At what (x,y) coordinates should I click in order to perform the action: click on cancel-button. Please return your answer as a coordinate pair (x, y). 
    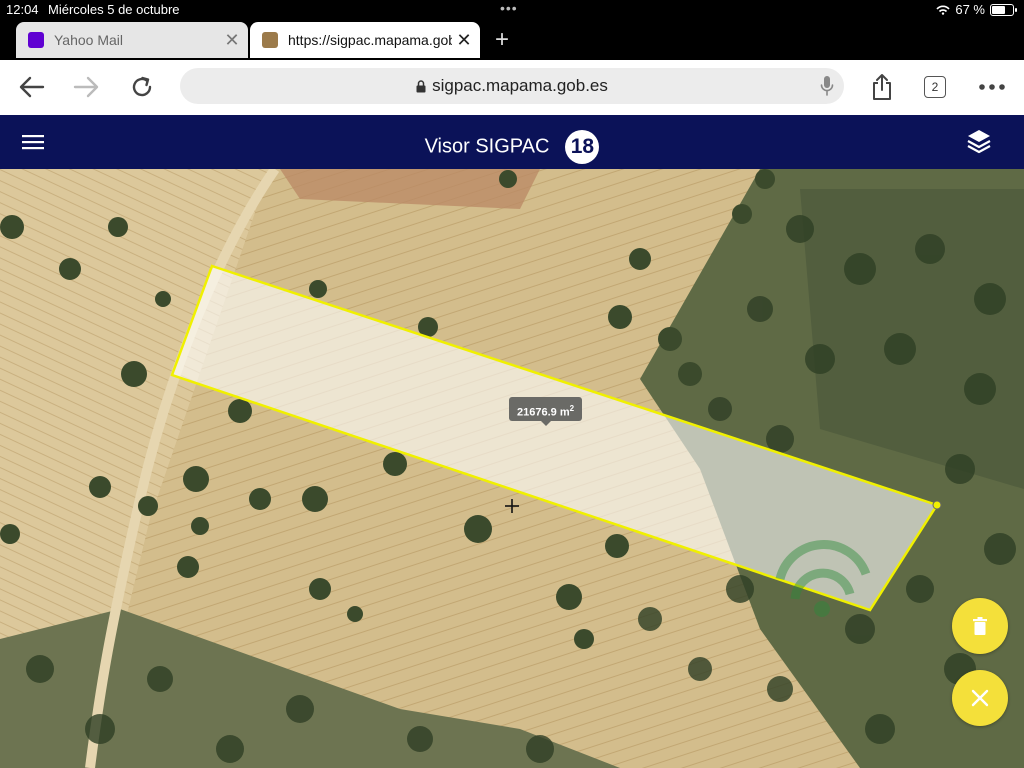
    Looking at the image, I should click on (980, 698).